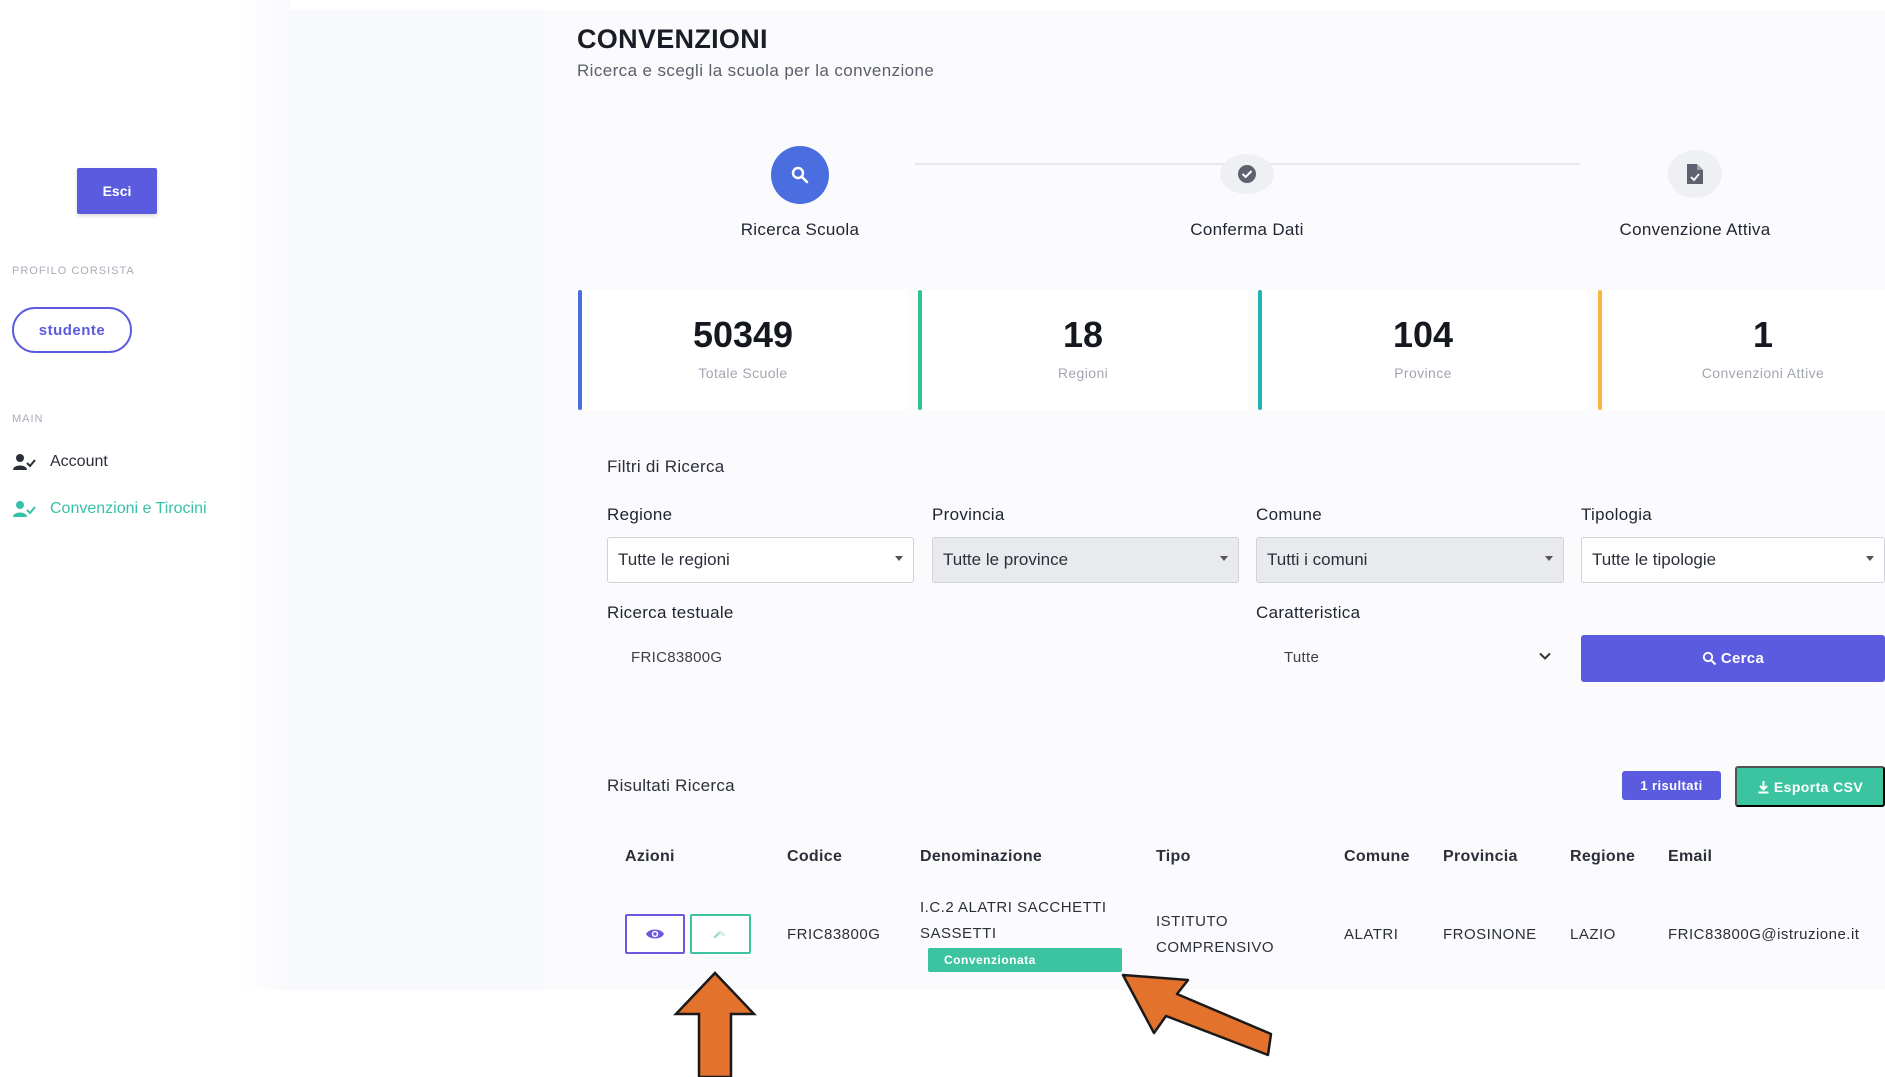  I want to click on col-header-regione: Regione, so click(1603, 856).